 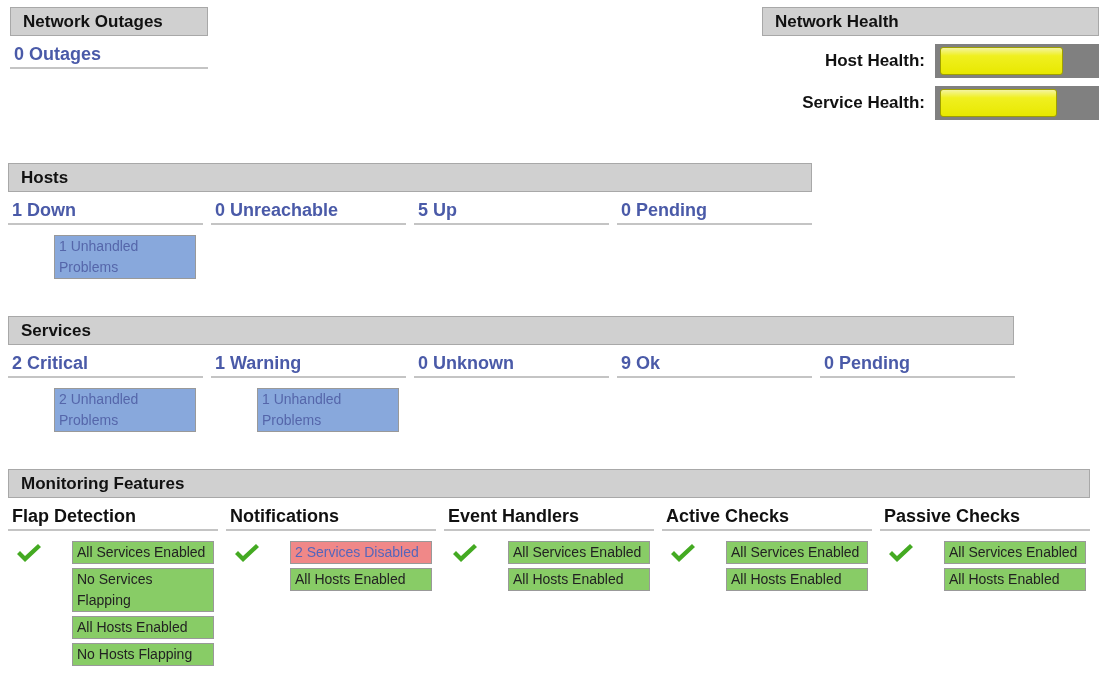 What do you see at coordinates (284, 516) in the screenshot?
I see `feature-title: Notifications` at bounding box center [284, 516].